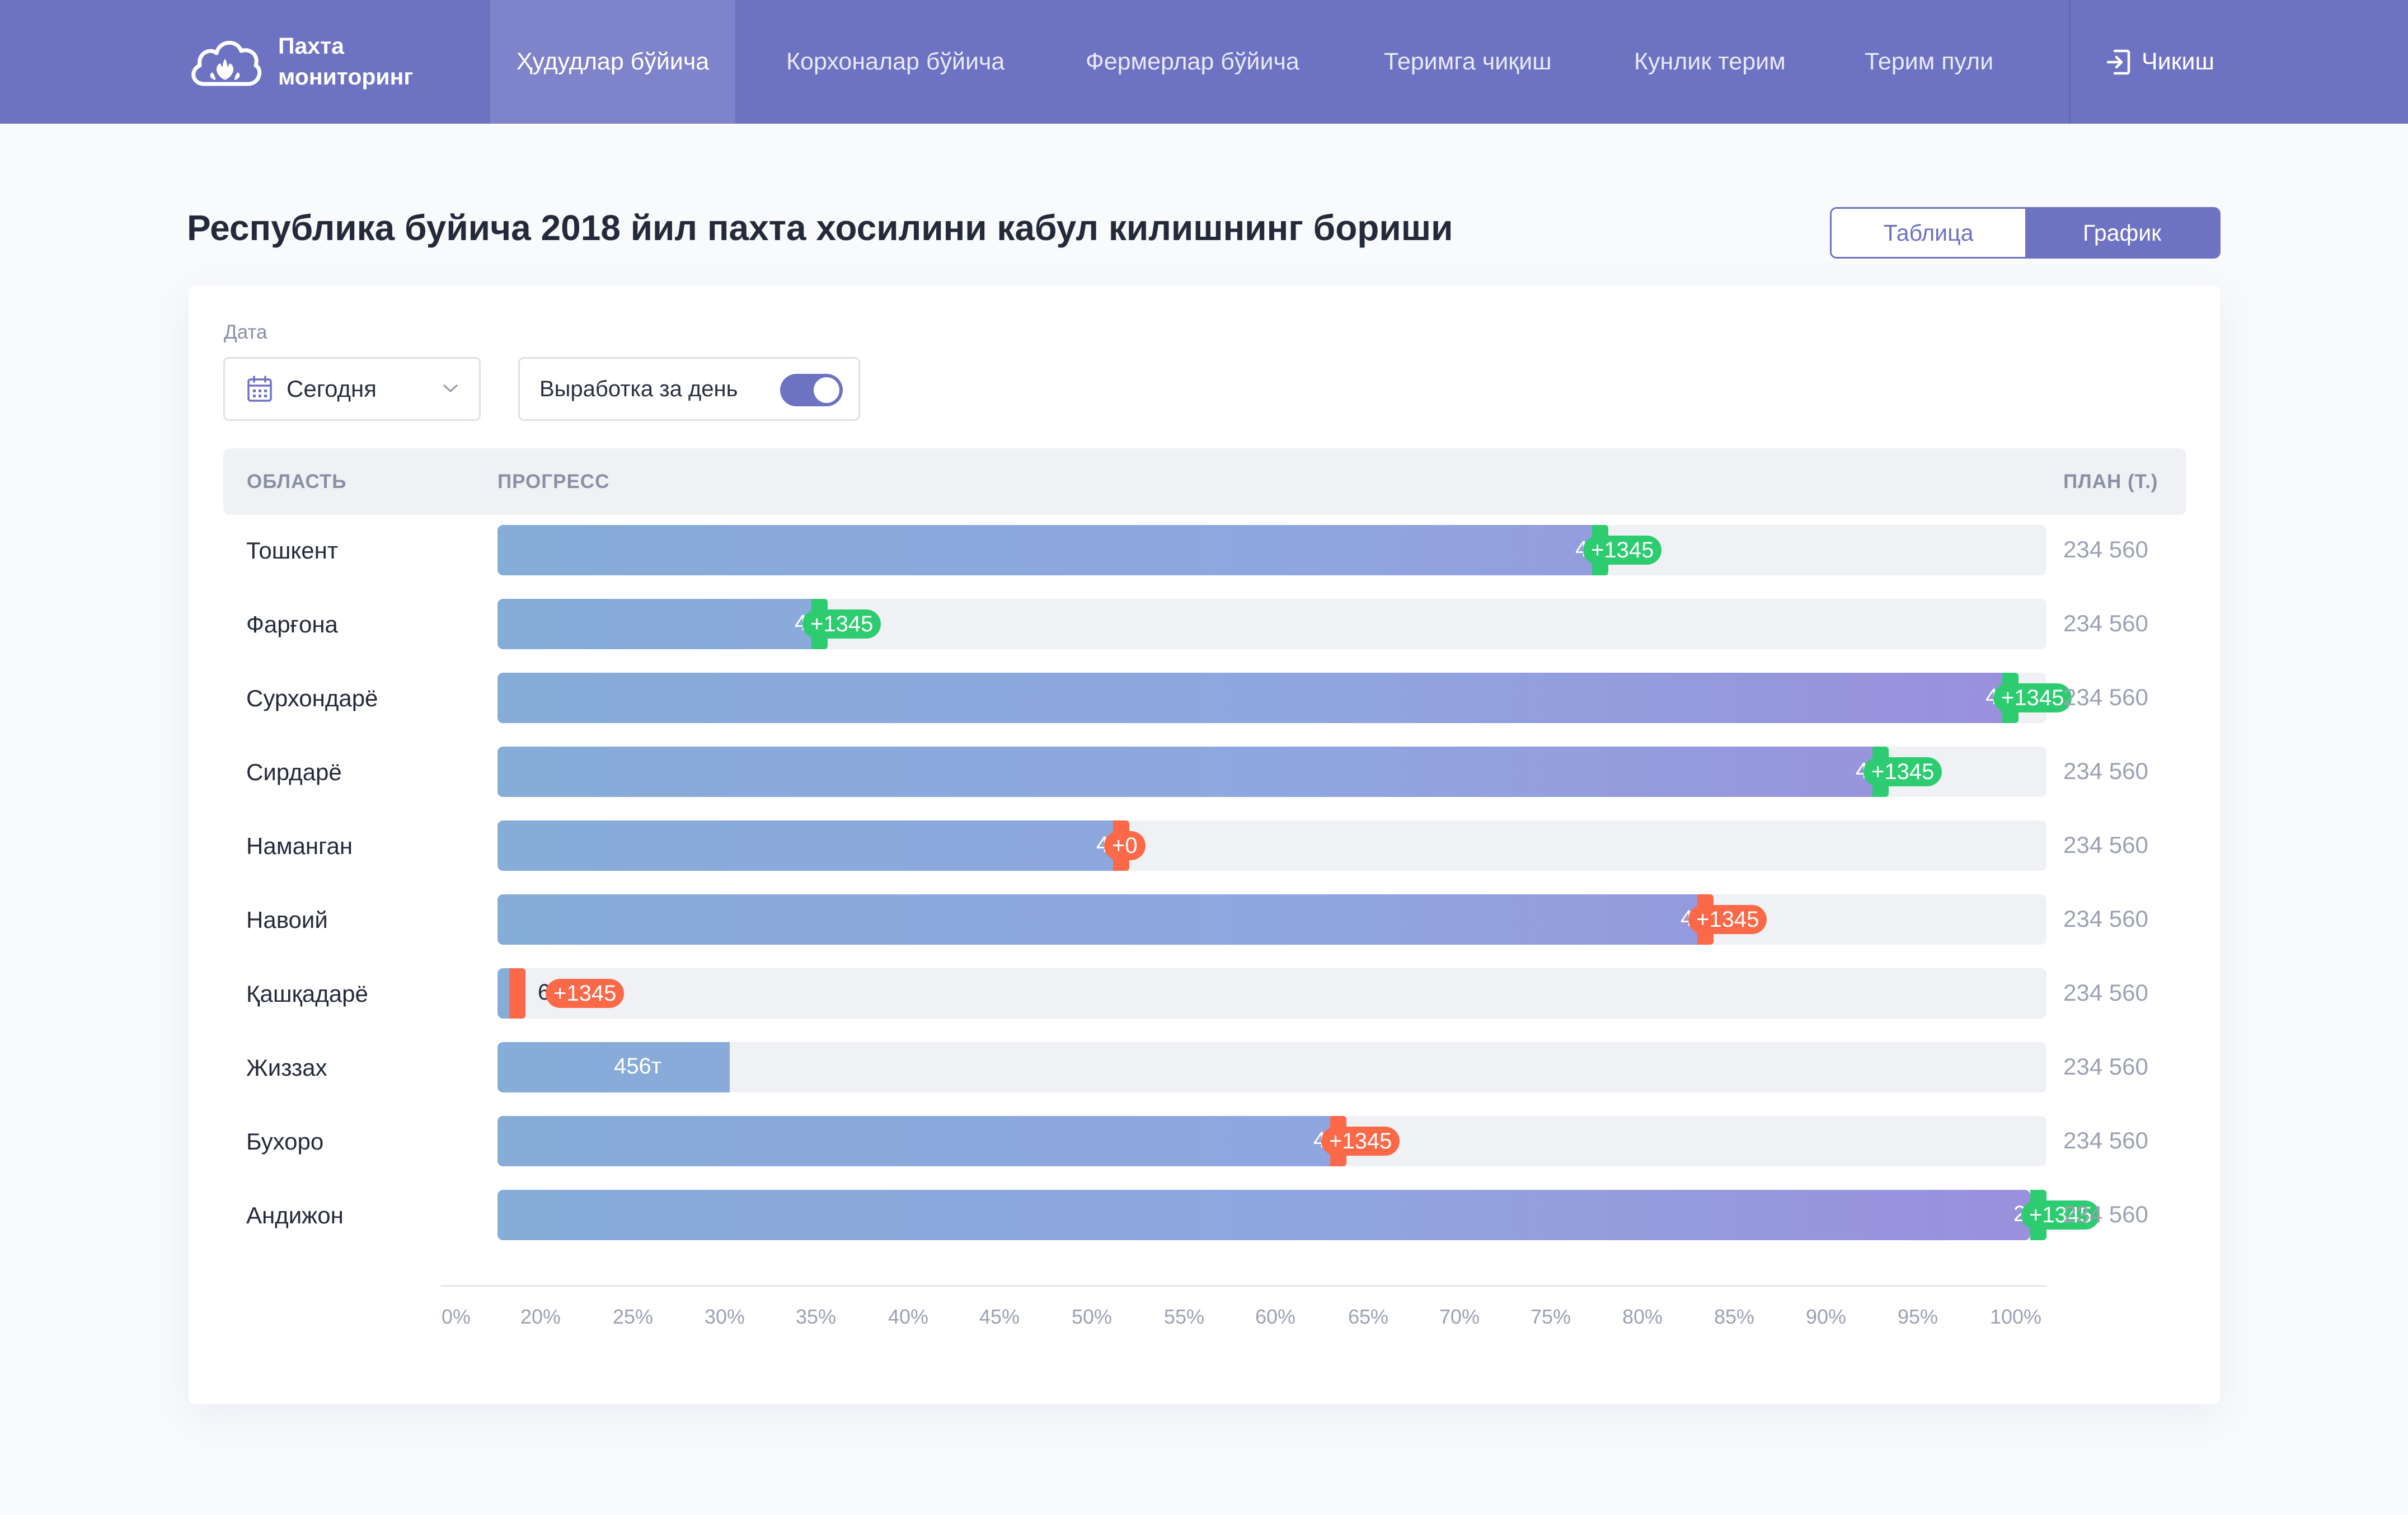  What do you see at coordinates (299, 846) in the screenshot?
I see `region-label: Наманган` at bounding box center [299, 846].